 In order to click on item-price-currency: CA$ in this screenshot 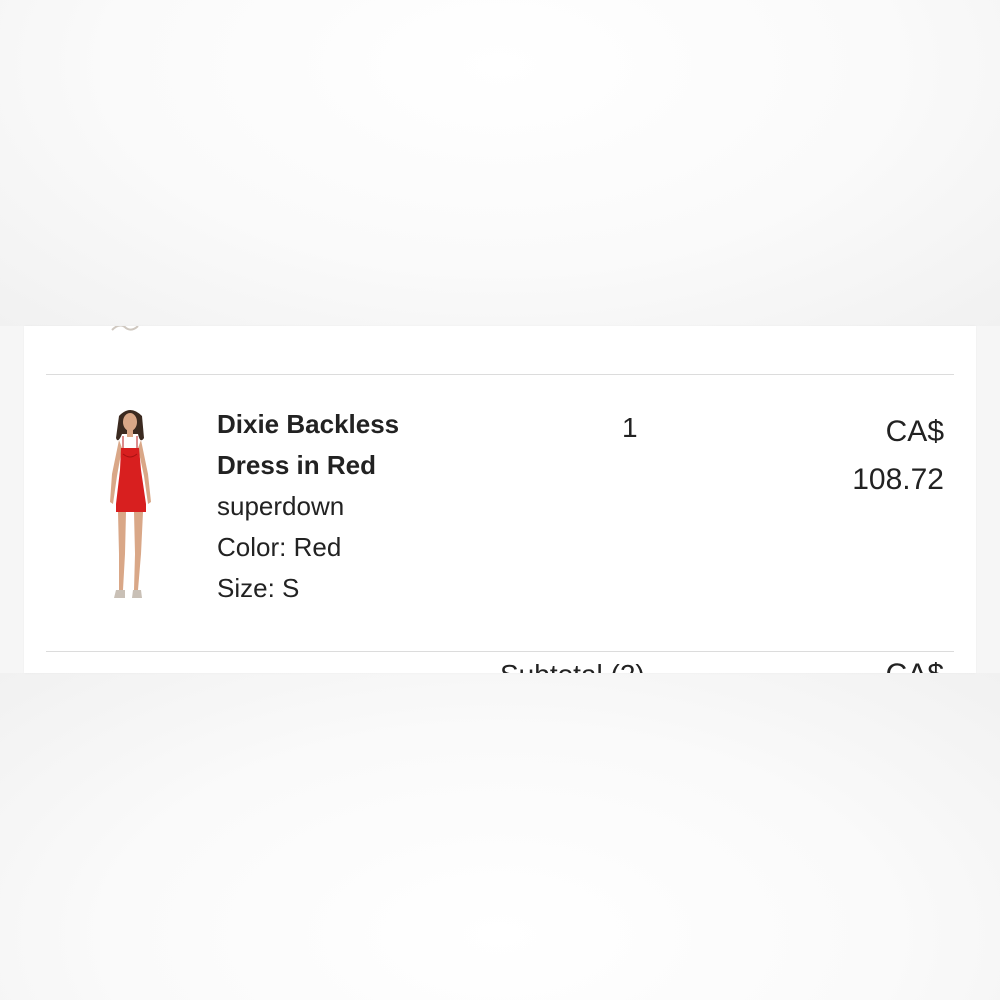, I will do `click(914, 431)`.